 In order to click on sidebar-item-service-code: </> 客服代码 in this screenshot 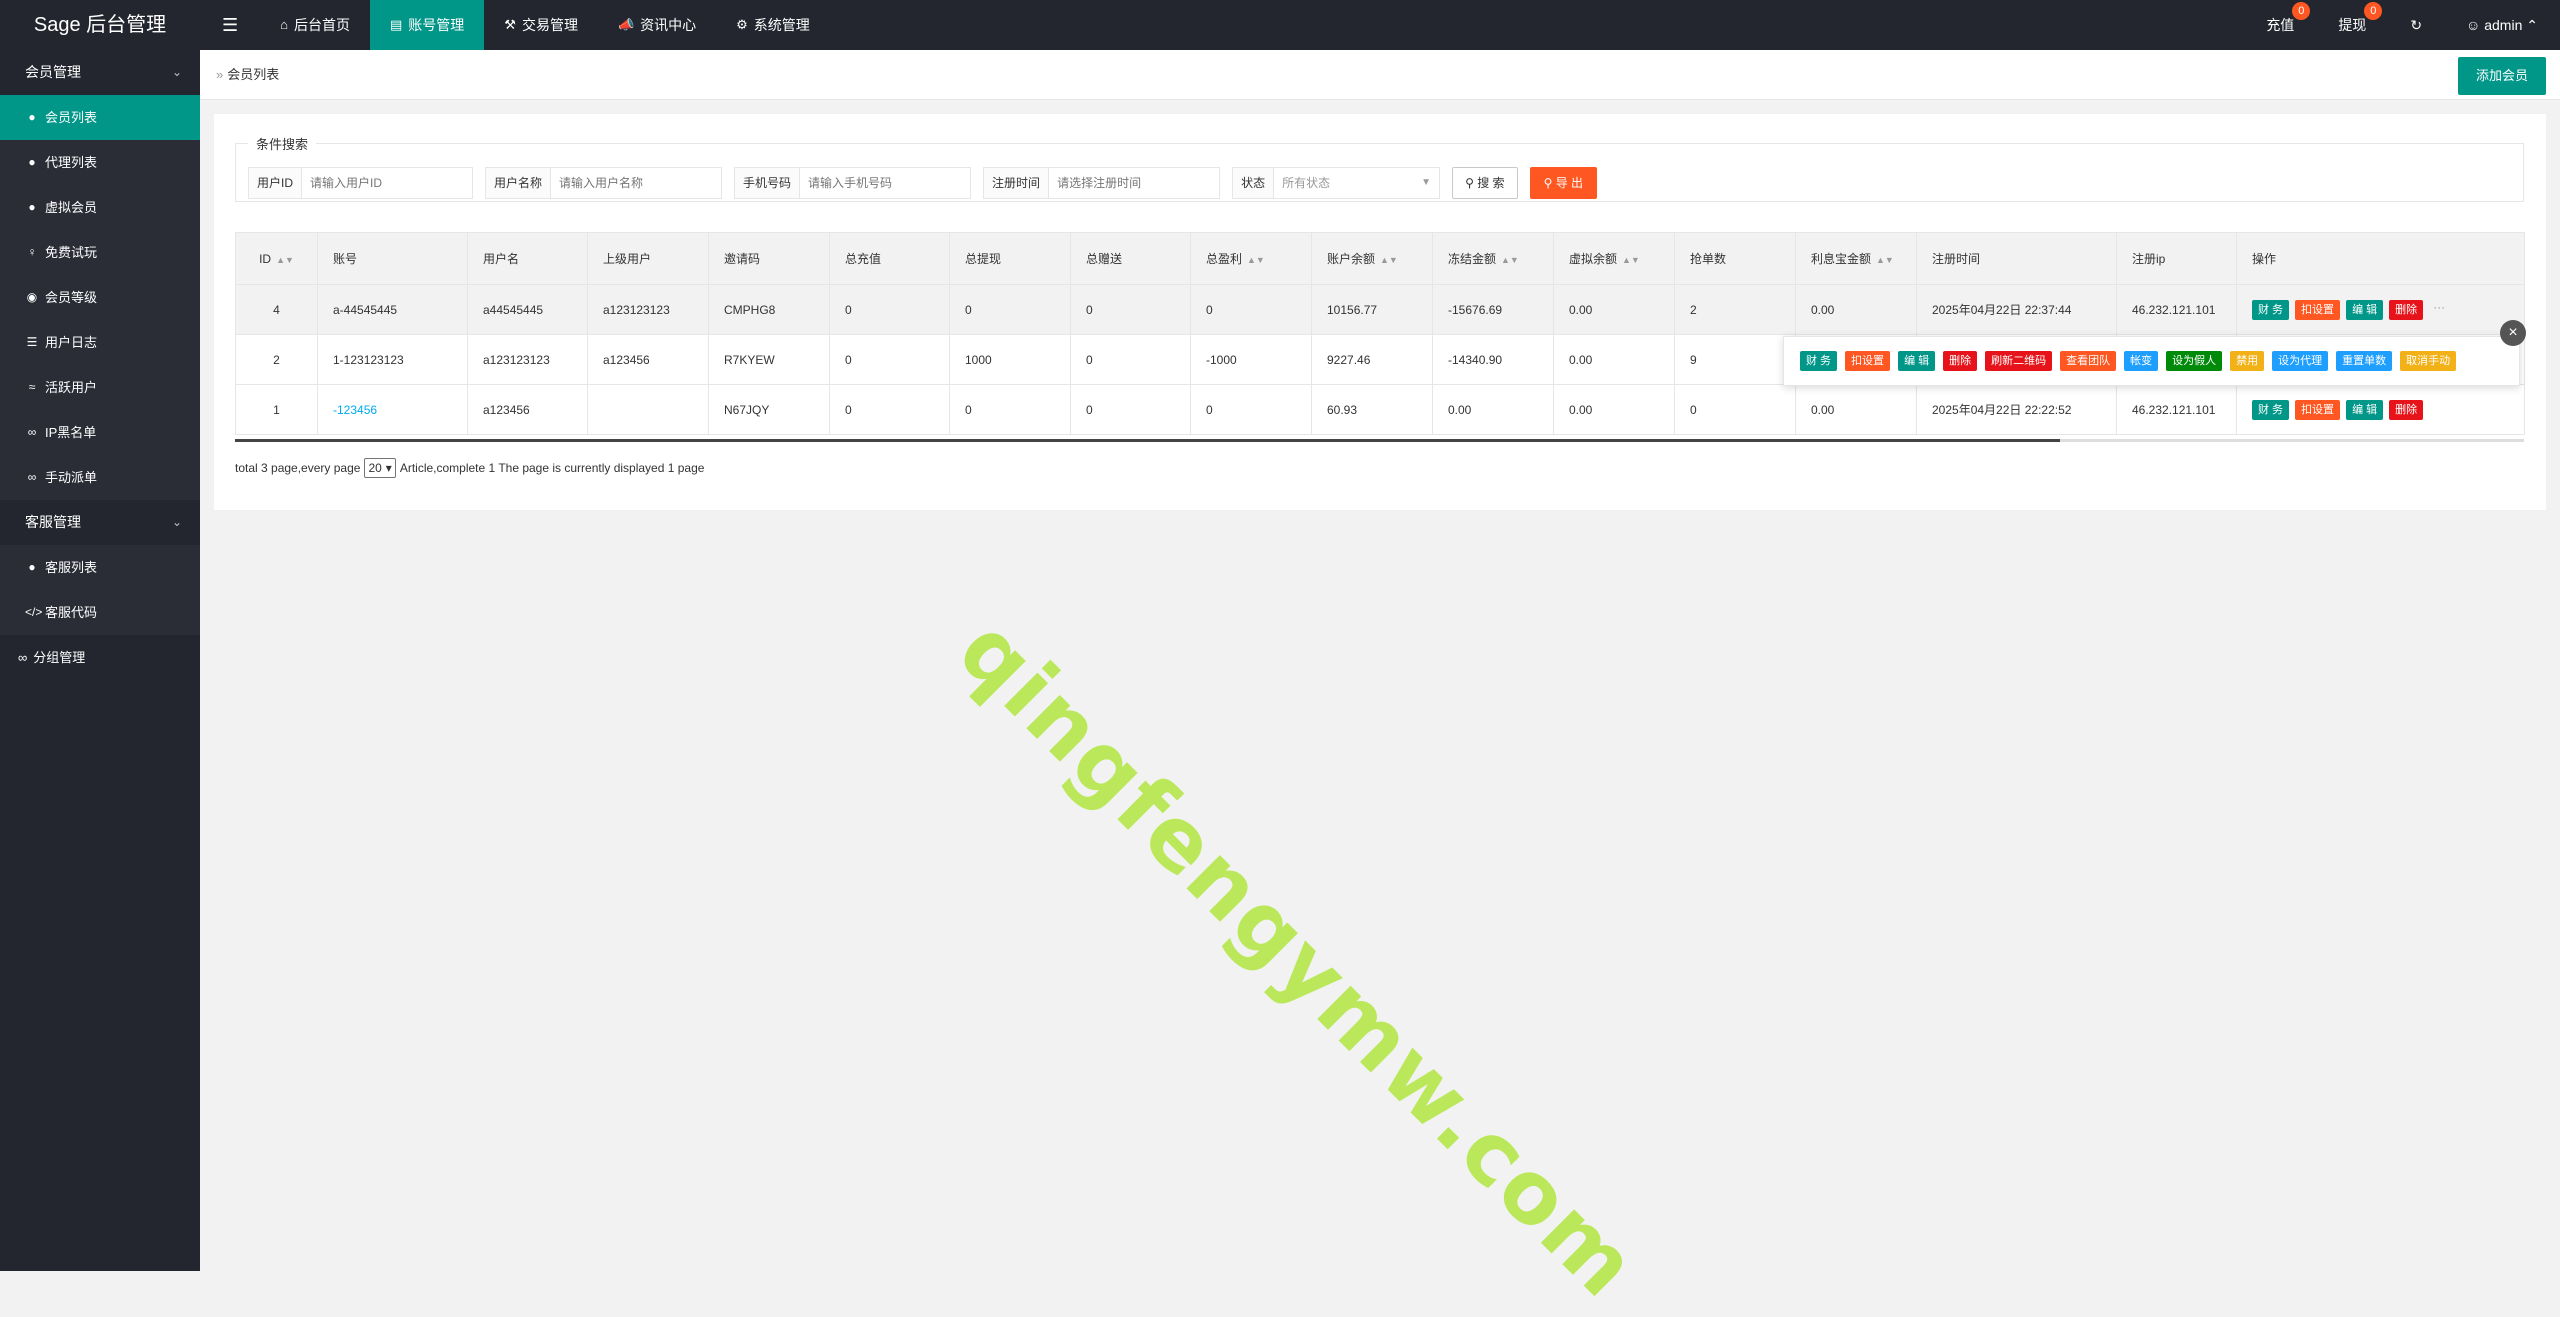, I will do `click(100, 612)`.